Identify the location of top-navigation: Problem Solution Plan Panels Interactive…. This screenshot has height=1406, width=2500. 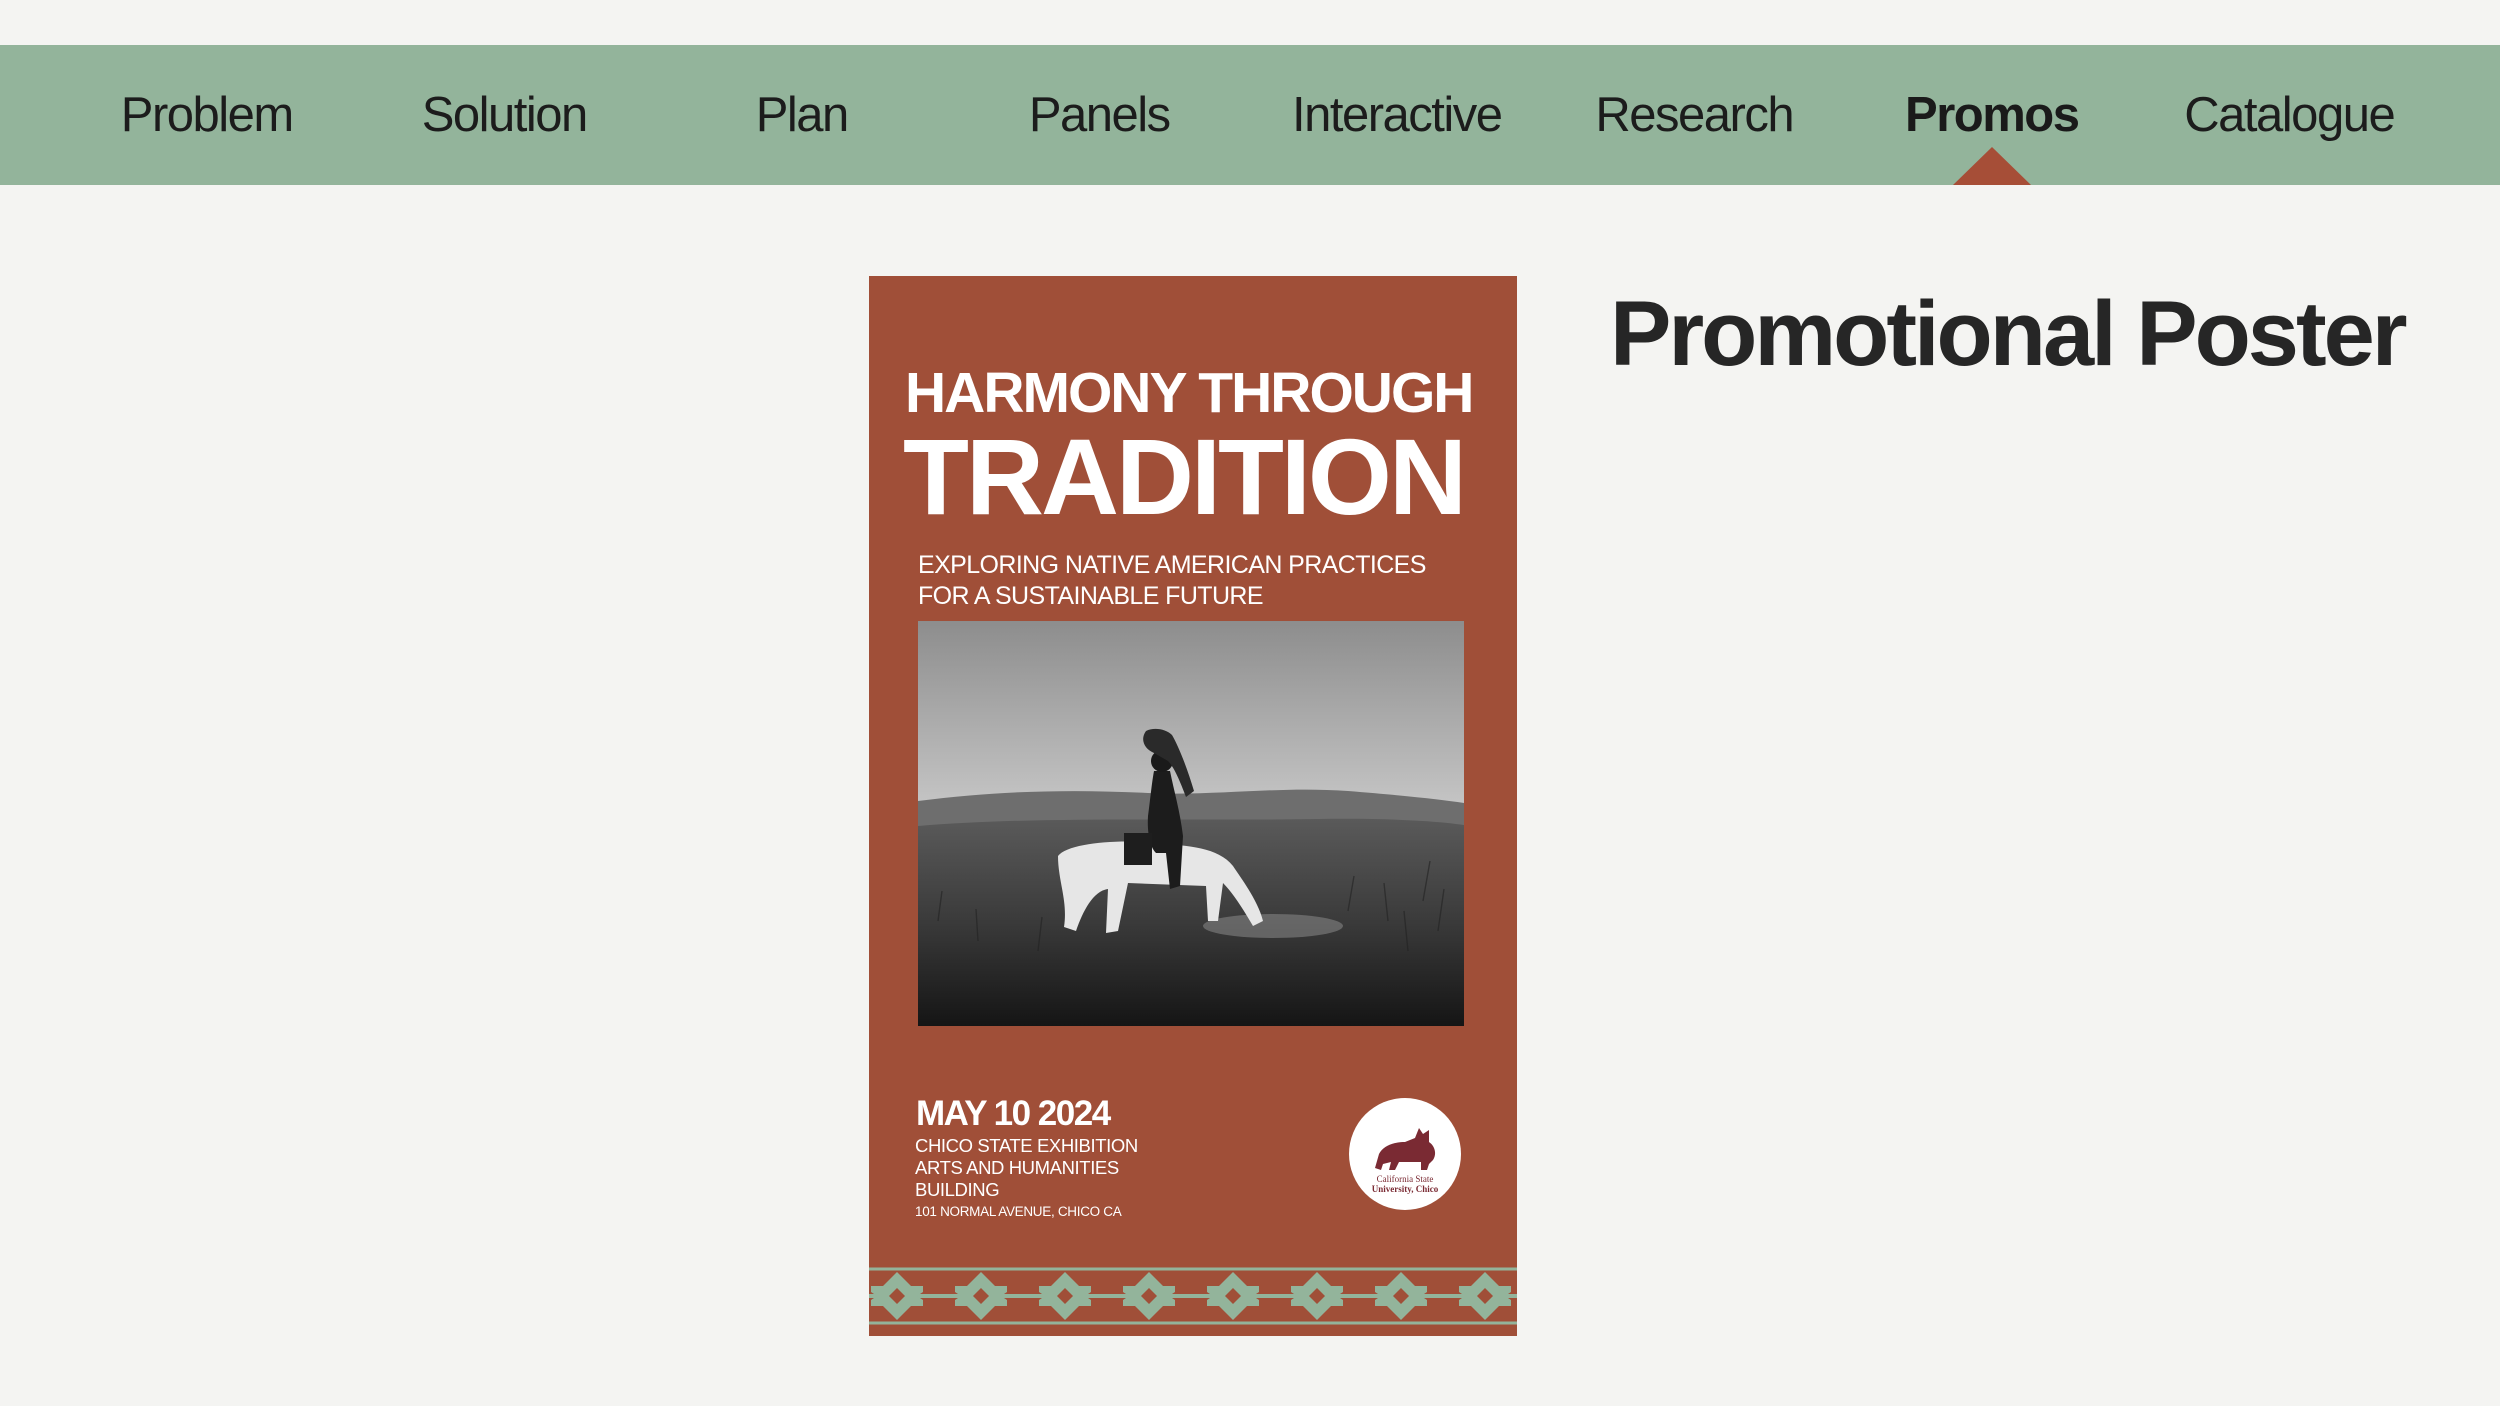
(1250, 115).